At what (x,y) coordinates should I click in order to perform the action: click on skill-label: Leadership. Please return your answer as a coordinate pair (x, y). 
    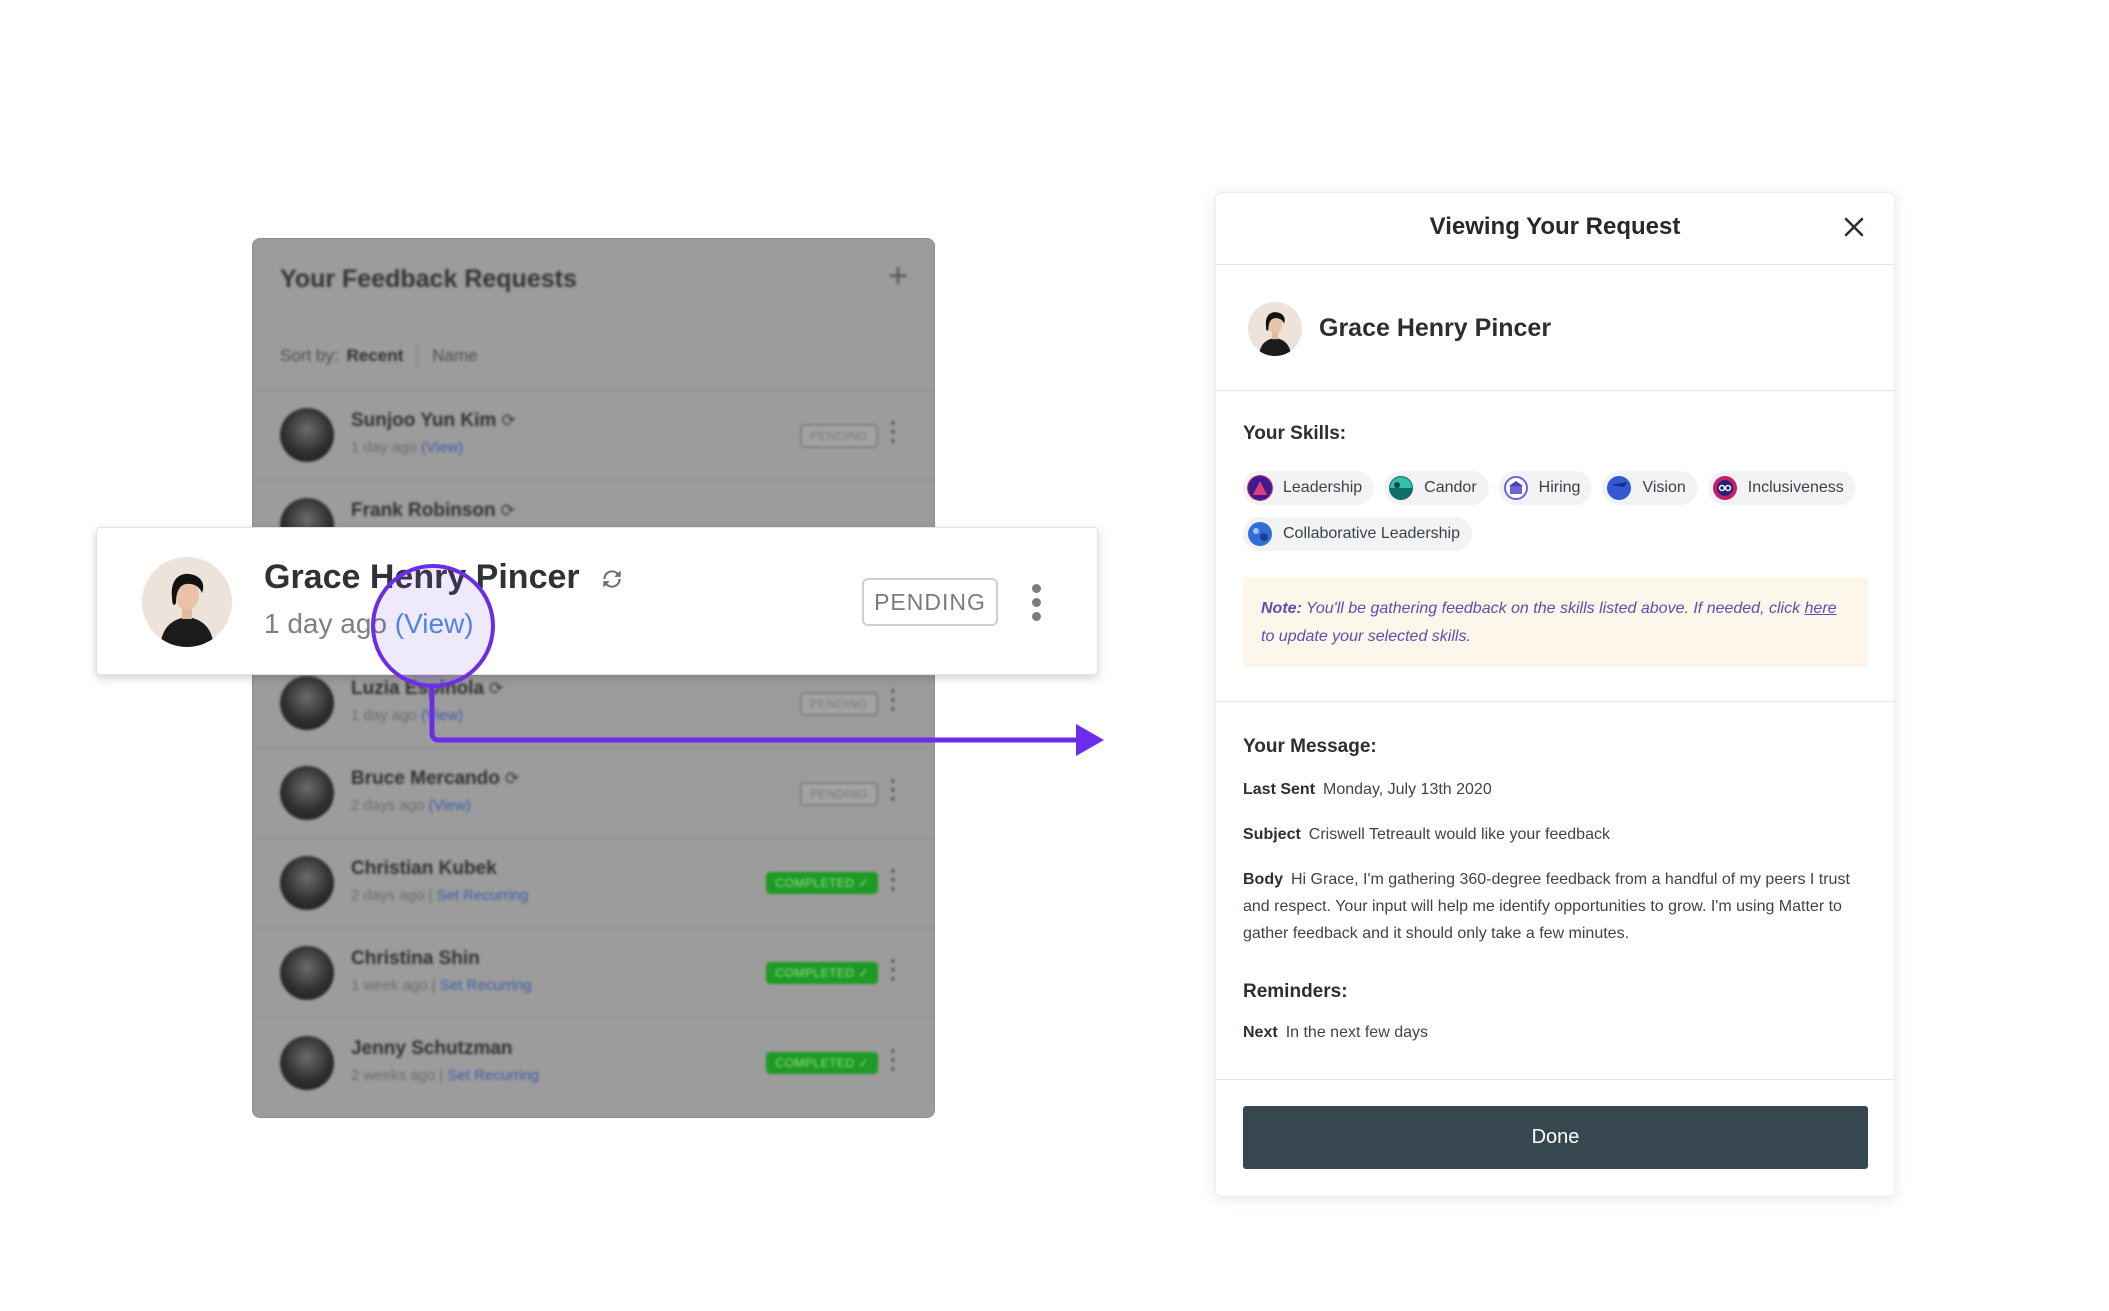
    Looking at the image, I should click on (1323, 487).